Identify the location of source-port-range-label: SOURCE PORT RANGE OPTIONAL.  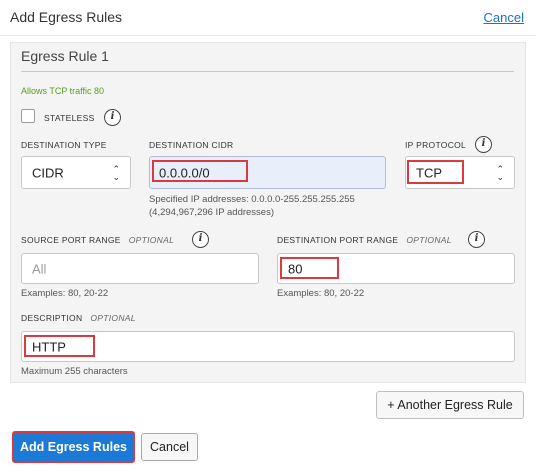
(97, 240).